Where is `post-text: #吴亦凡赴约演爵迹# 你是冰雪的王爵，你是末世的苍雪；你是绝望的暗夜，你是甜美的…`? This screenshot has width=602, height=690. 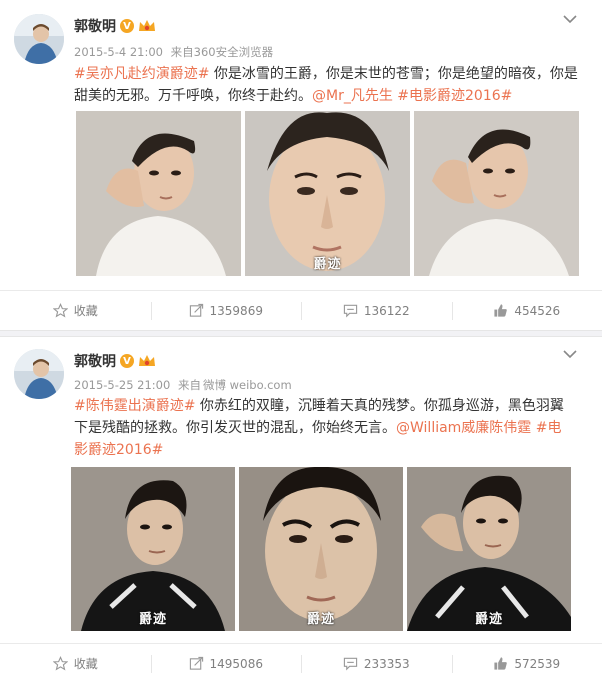 post-text: #吴亦凡赴约演爵迹# 你是冰雪的王爵，你是末世的苍雪；你是绝望的暗夜，你是甜美的… is located at coordinates (327, 85).